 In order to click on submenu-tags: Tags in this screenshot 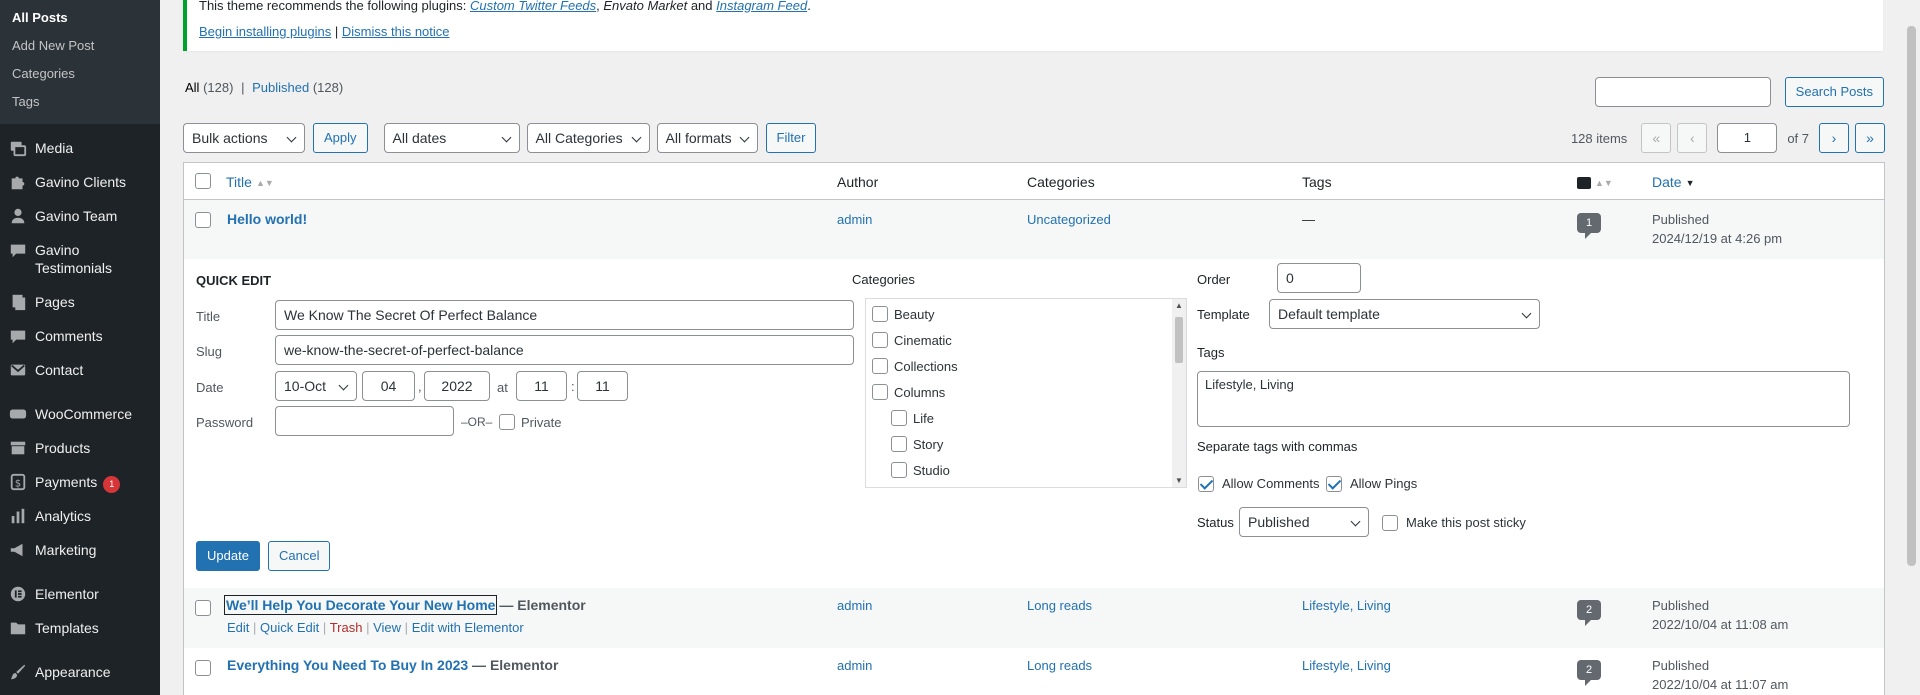, I will do `click(80, 102)`.